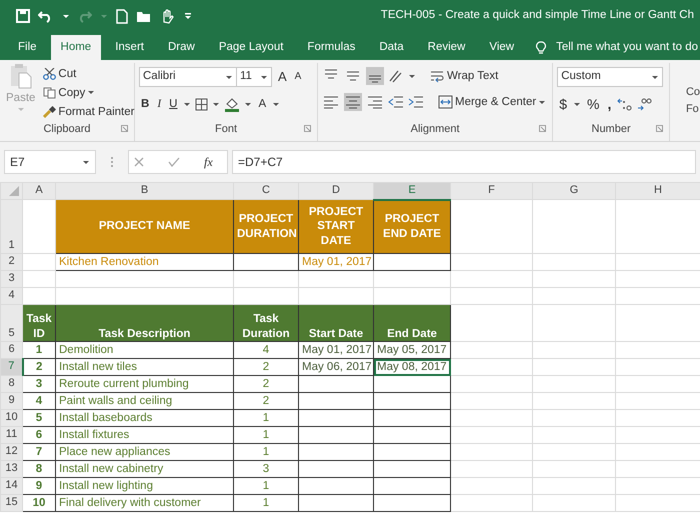  Describe the element at coordinates (353, 102) in the screenshot. I see `horizontal-align-icon` at that location.